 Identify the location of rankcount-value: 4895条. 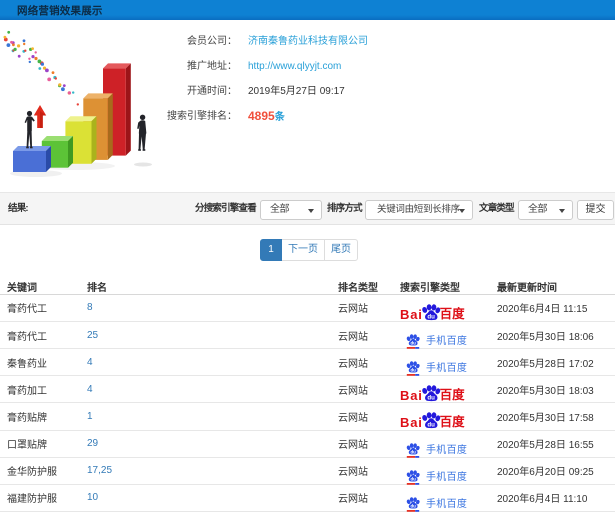
(266, 117).